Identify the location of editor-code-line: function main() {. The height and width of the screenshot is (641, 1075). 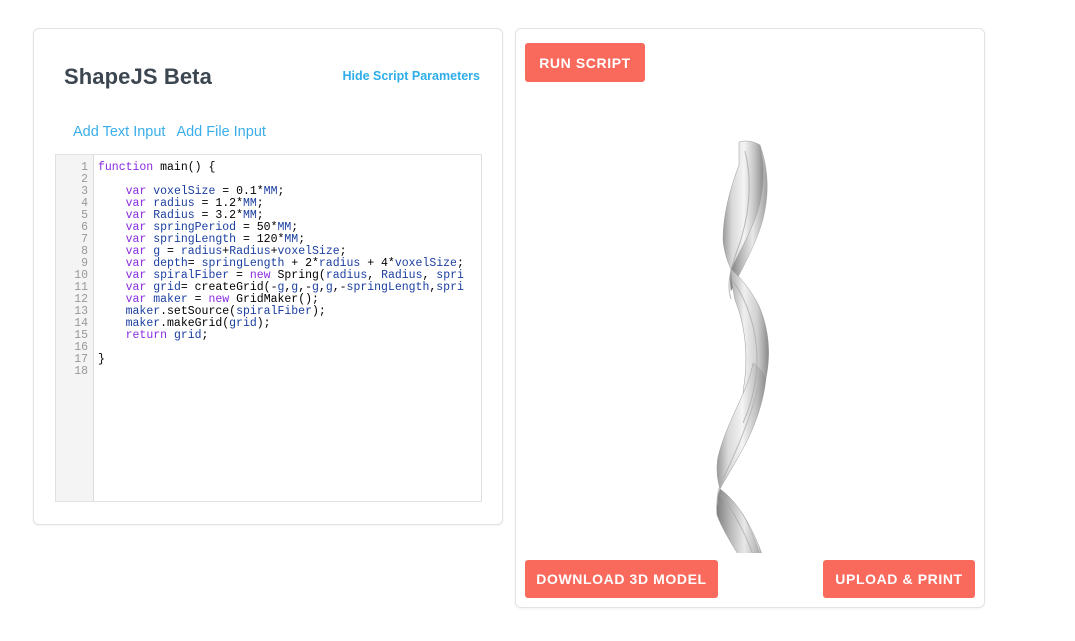
(157, 167).